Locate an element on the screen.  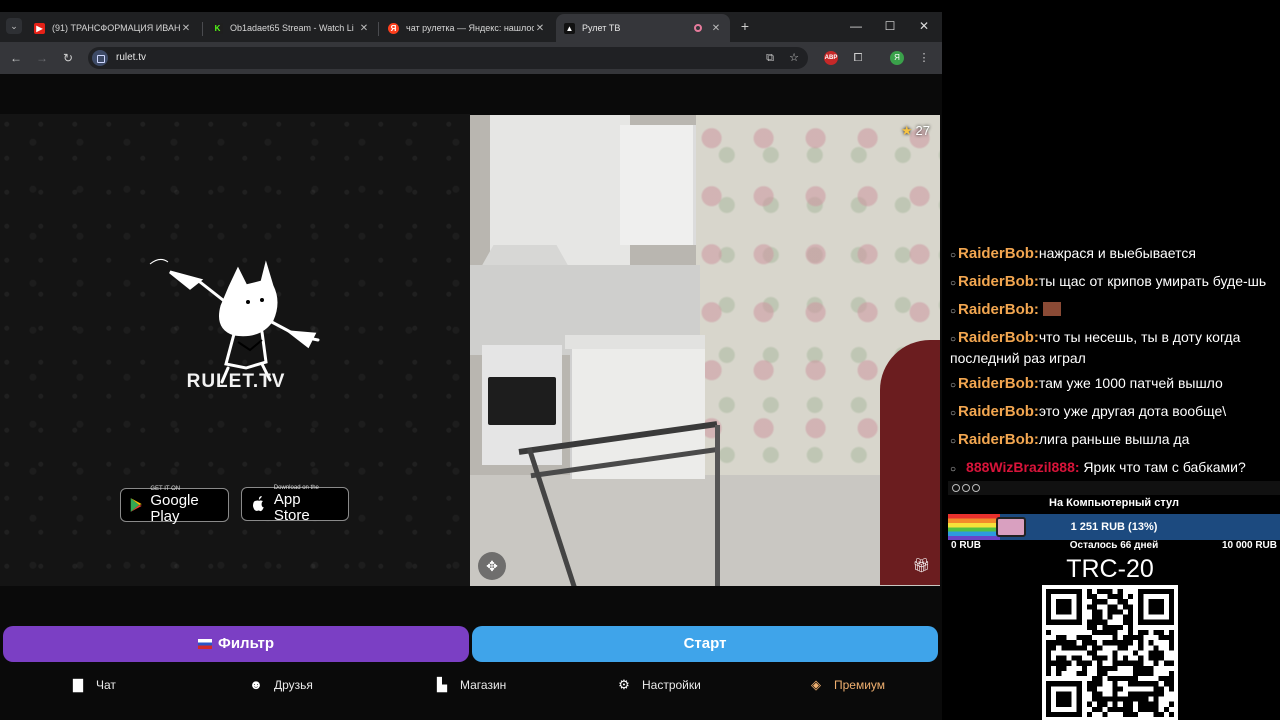
maximize-icon: ☐ is located at coordinates (890, 26).